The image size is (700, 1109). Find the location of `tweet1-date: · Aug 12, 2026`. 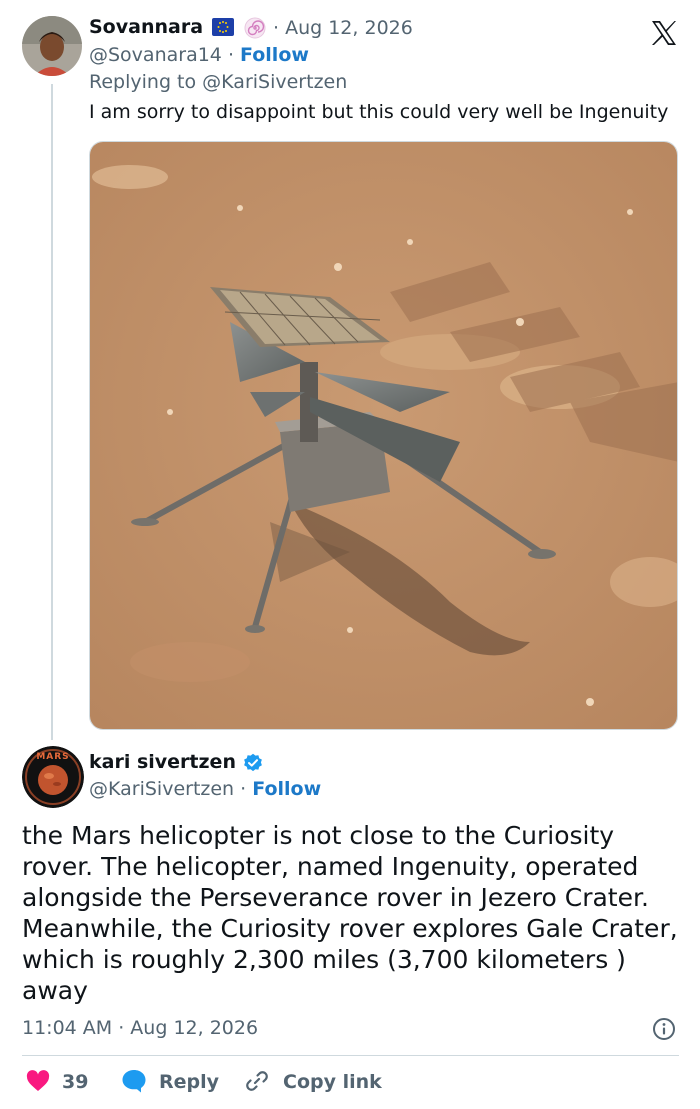

tweet1-date: · Aug 12, 2026 is located at coordinates (343, 28).